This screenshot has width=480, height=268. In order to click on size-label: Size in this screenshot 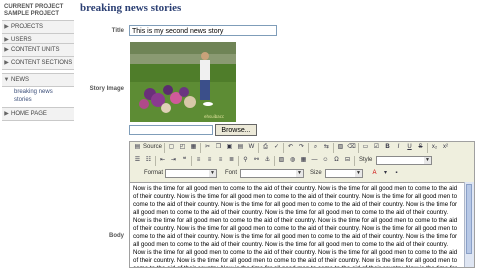, I will do `click(316, 173)`.